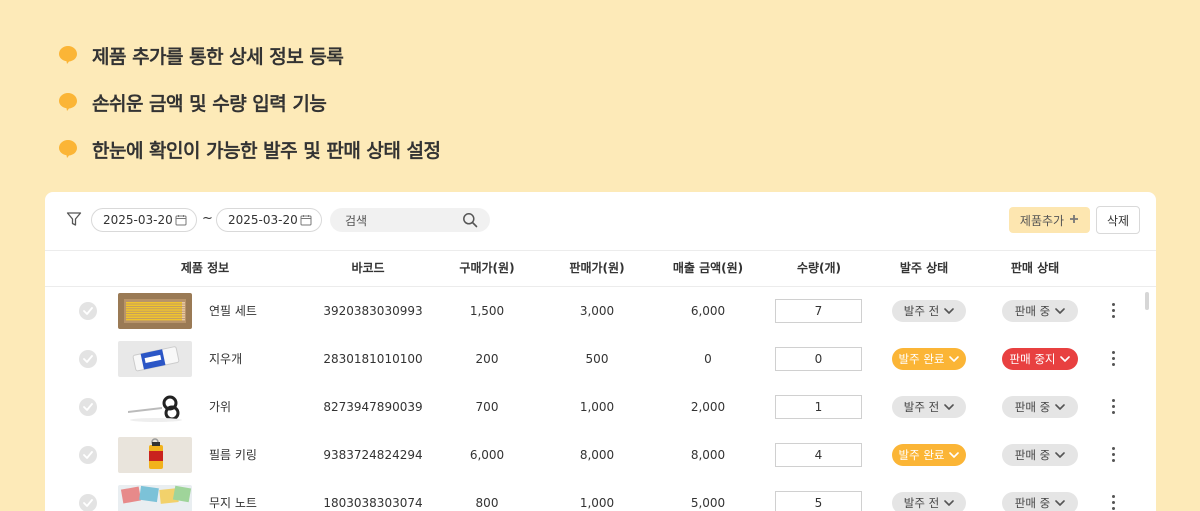  What do you see at coordinates (600, 221) in the screenshot?
I see `toolbar: 2025-03-20 ~ 2025-03-20 검색 제품추가 삭제` at bounding box center [600, 221].